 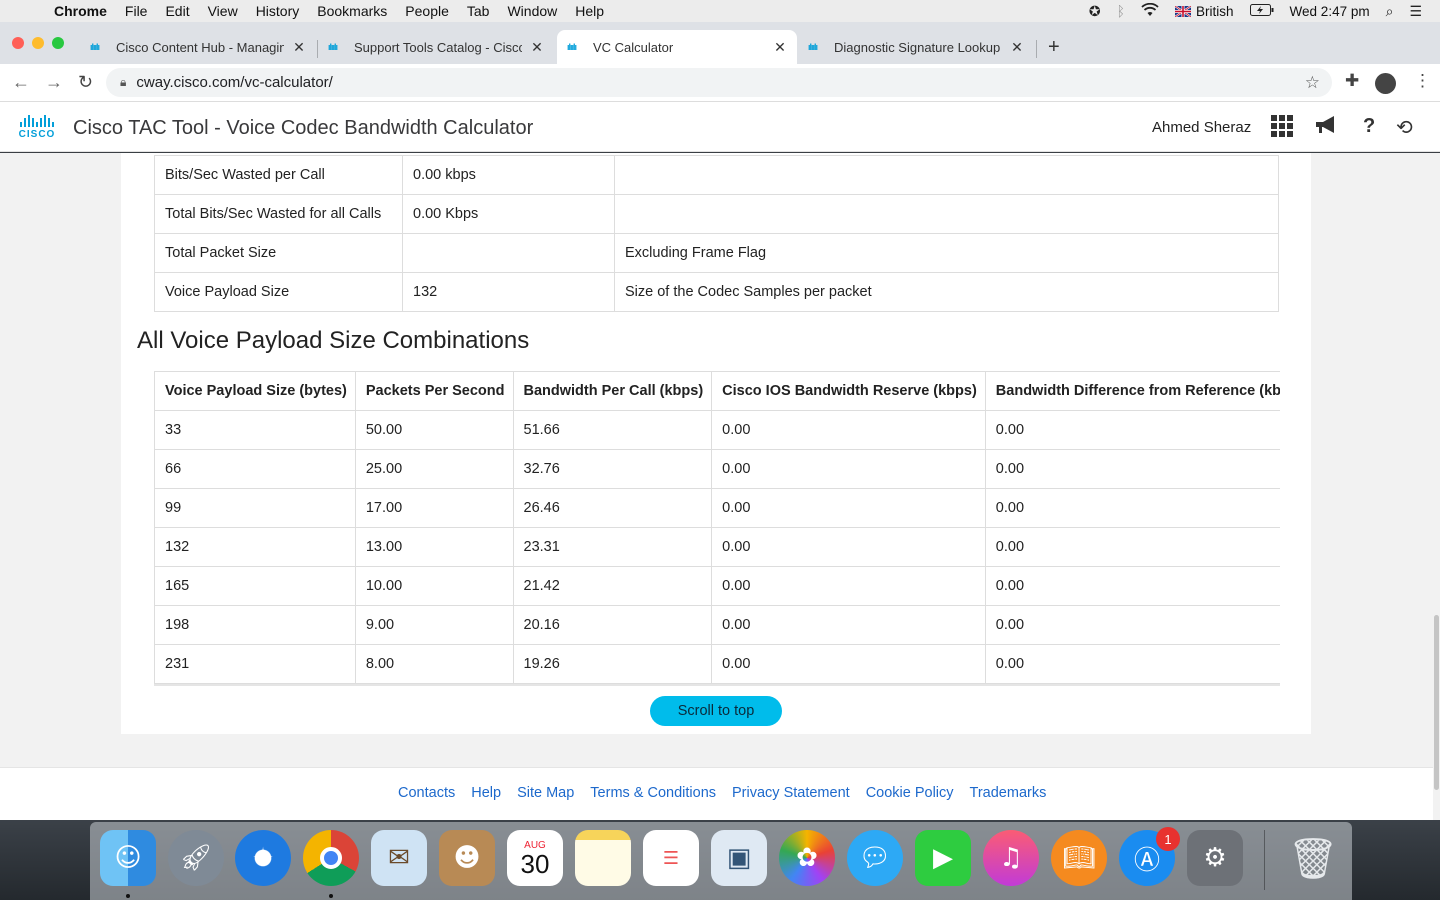 I want to click on battery-charging-icon, so click(x=1261, y=11).